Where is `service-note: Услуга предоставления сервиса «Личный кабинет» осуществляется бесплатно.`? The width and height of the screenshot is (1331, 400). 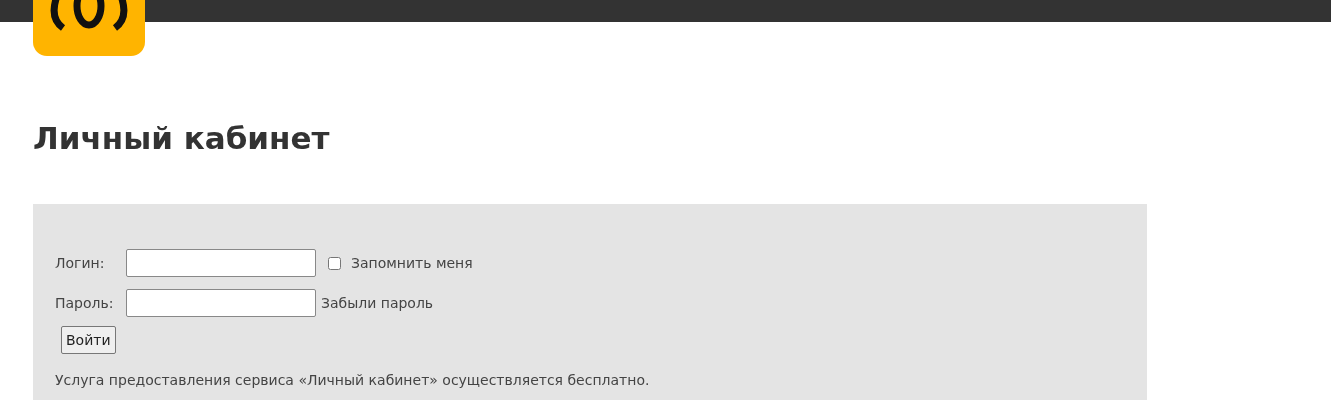 service-note: Услуга предоставления сервиса «Личный кабинет» осуществляется бесплатно. is located at coordinates (353, 380).